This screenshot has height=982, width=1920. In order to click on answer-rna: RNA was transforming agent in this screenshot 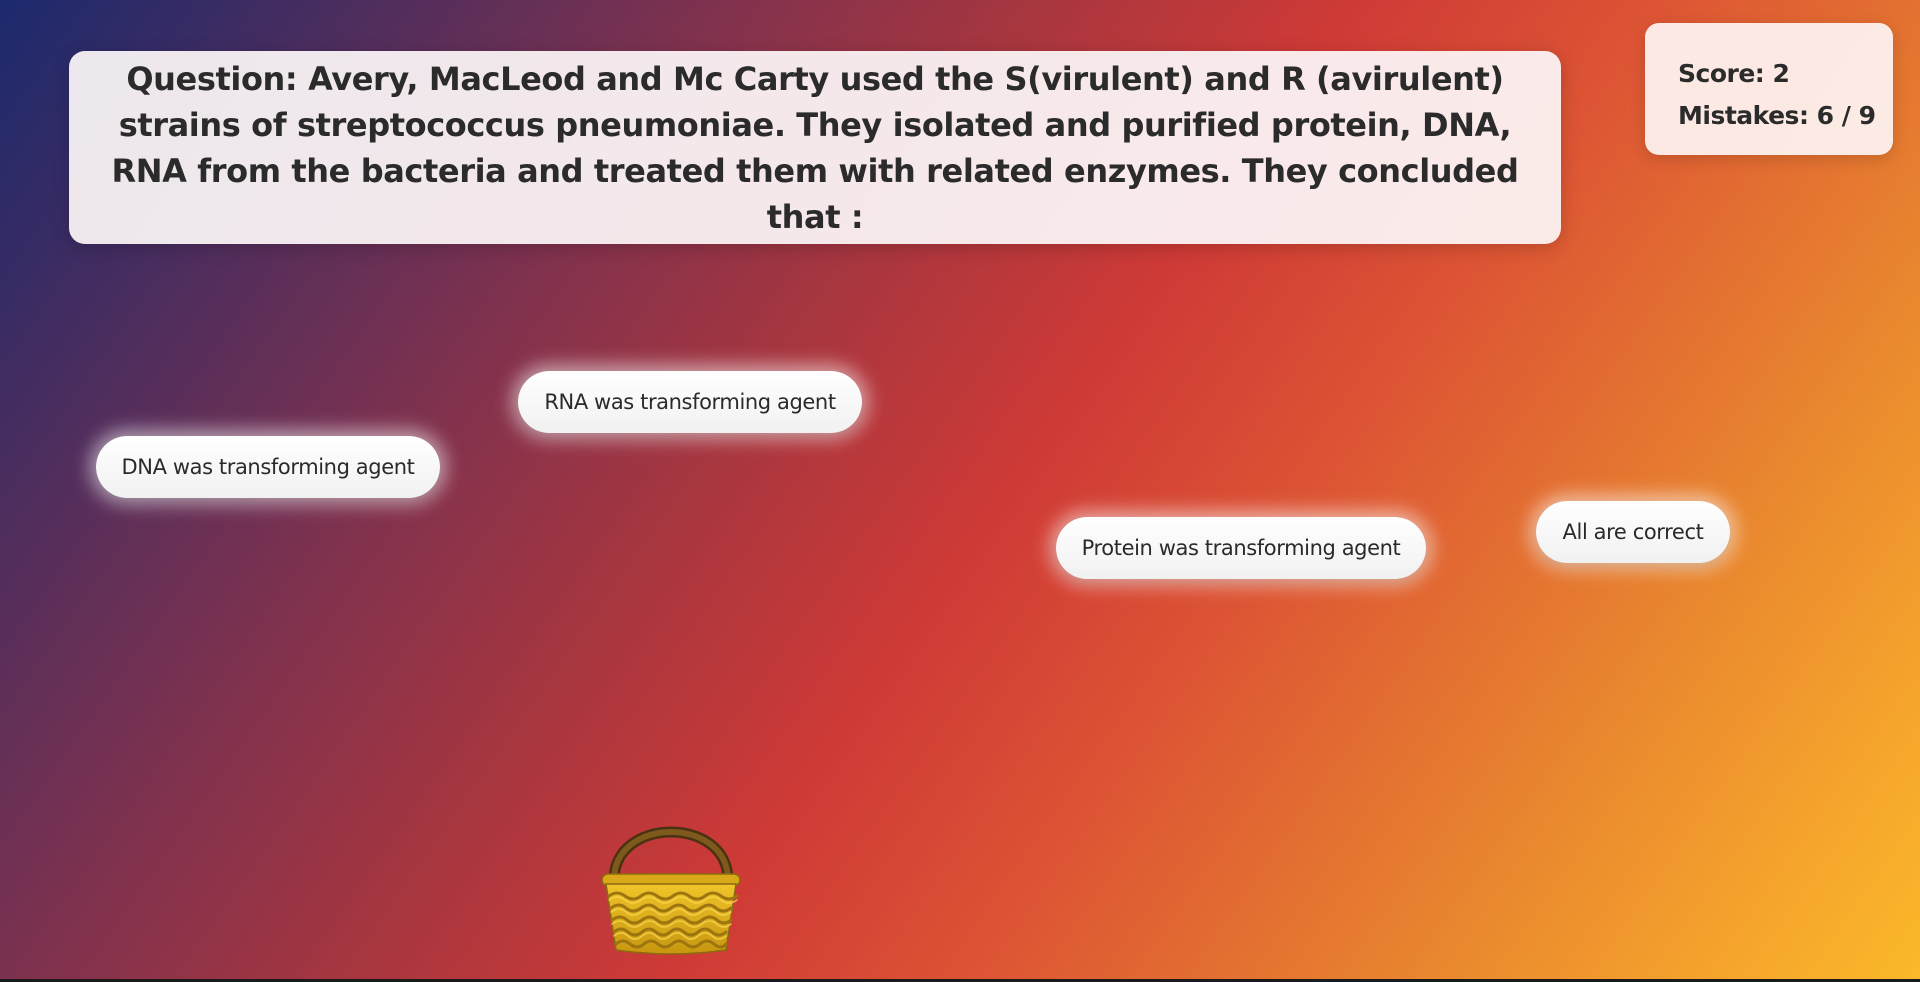, I will do `click(690, 402)`.